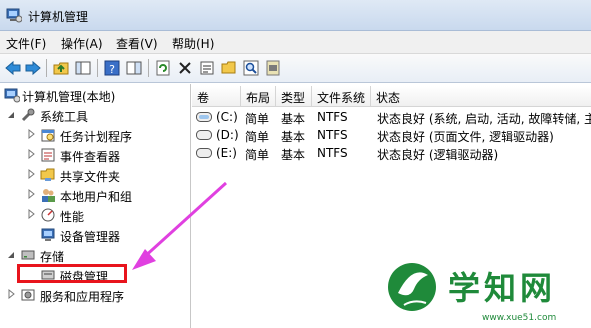  What do you see at coordinates (48, 195) in the screenshot?
I see `users-icon` at bounding box center [48, 195].